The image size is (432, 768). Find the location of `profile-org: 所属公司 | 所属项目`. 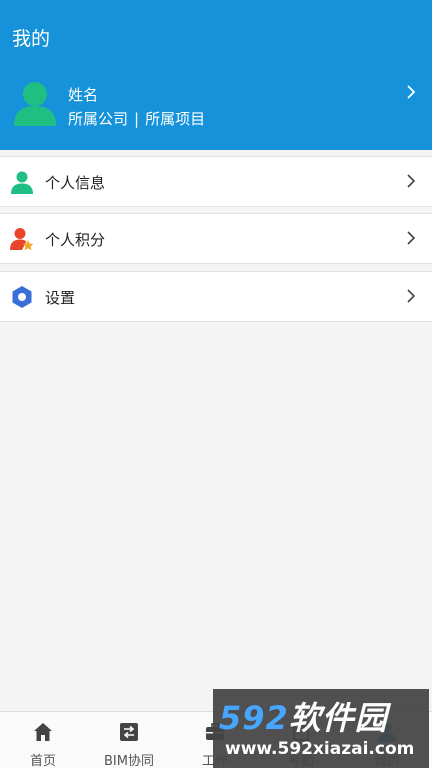

profile-org: 所属公司 | 所属项目 is located at coordinates (136, 118).